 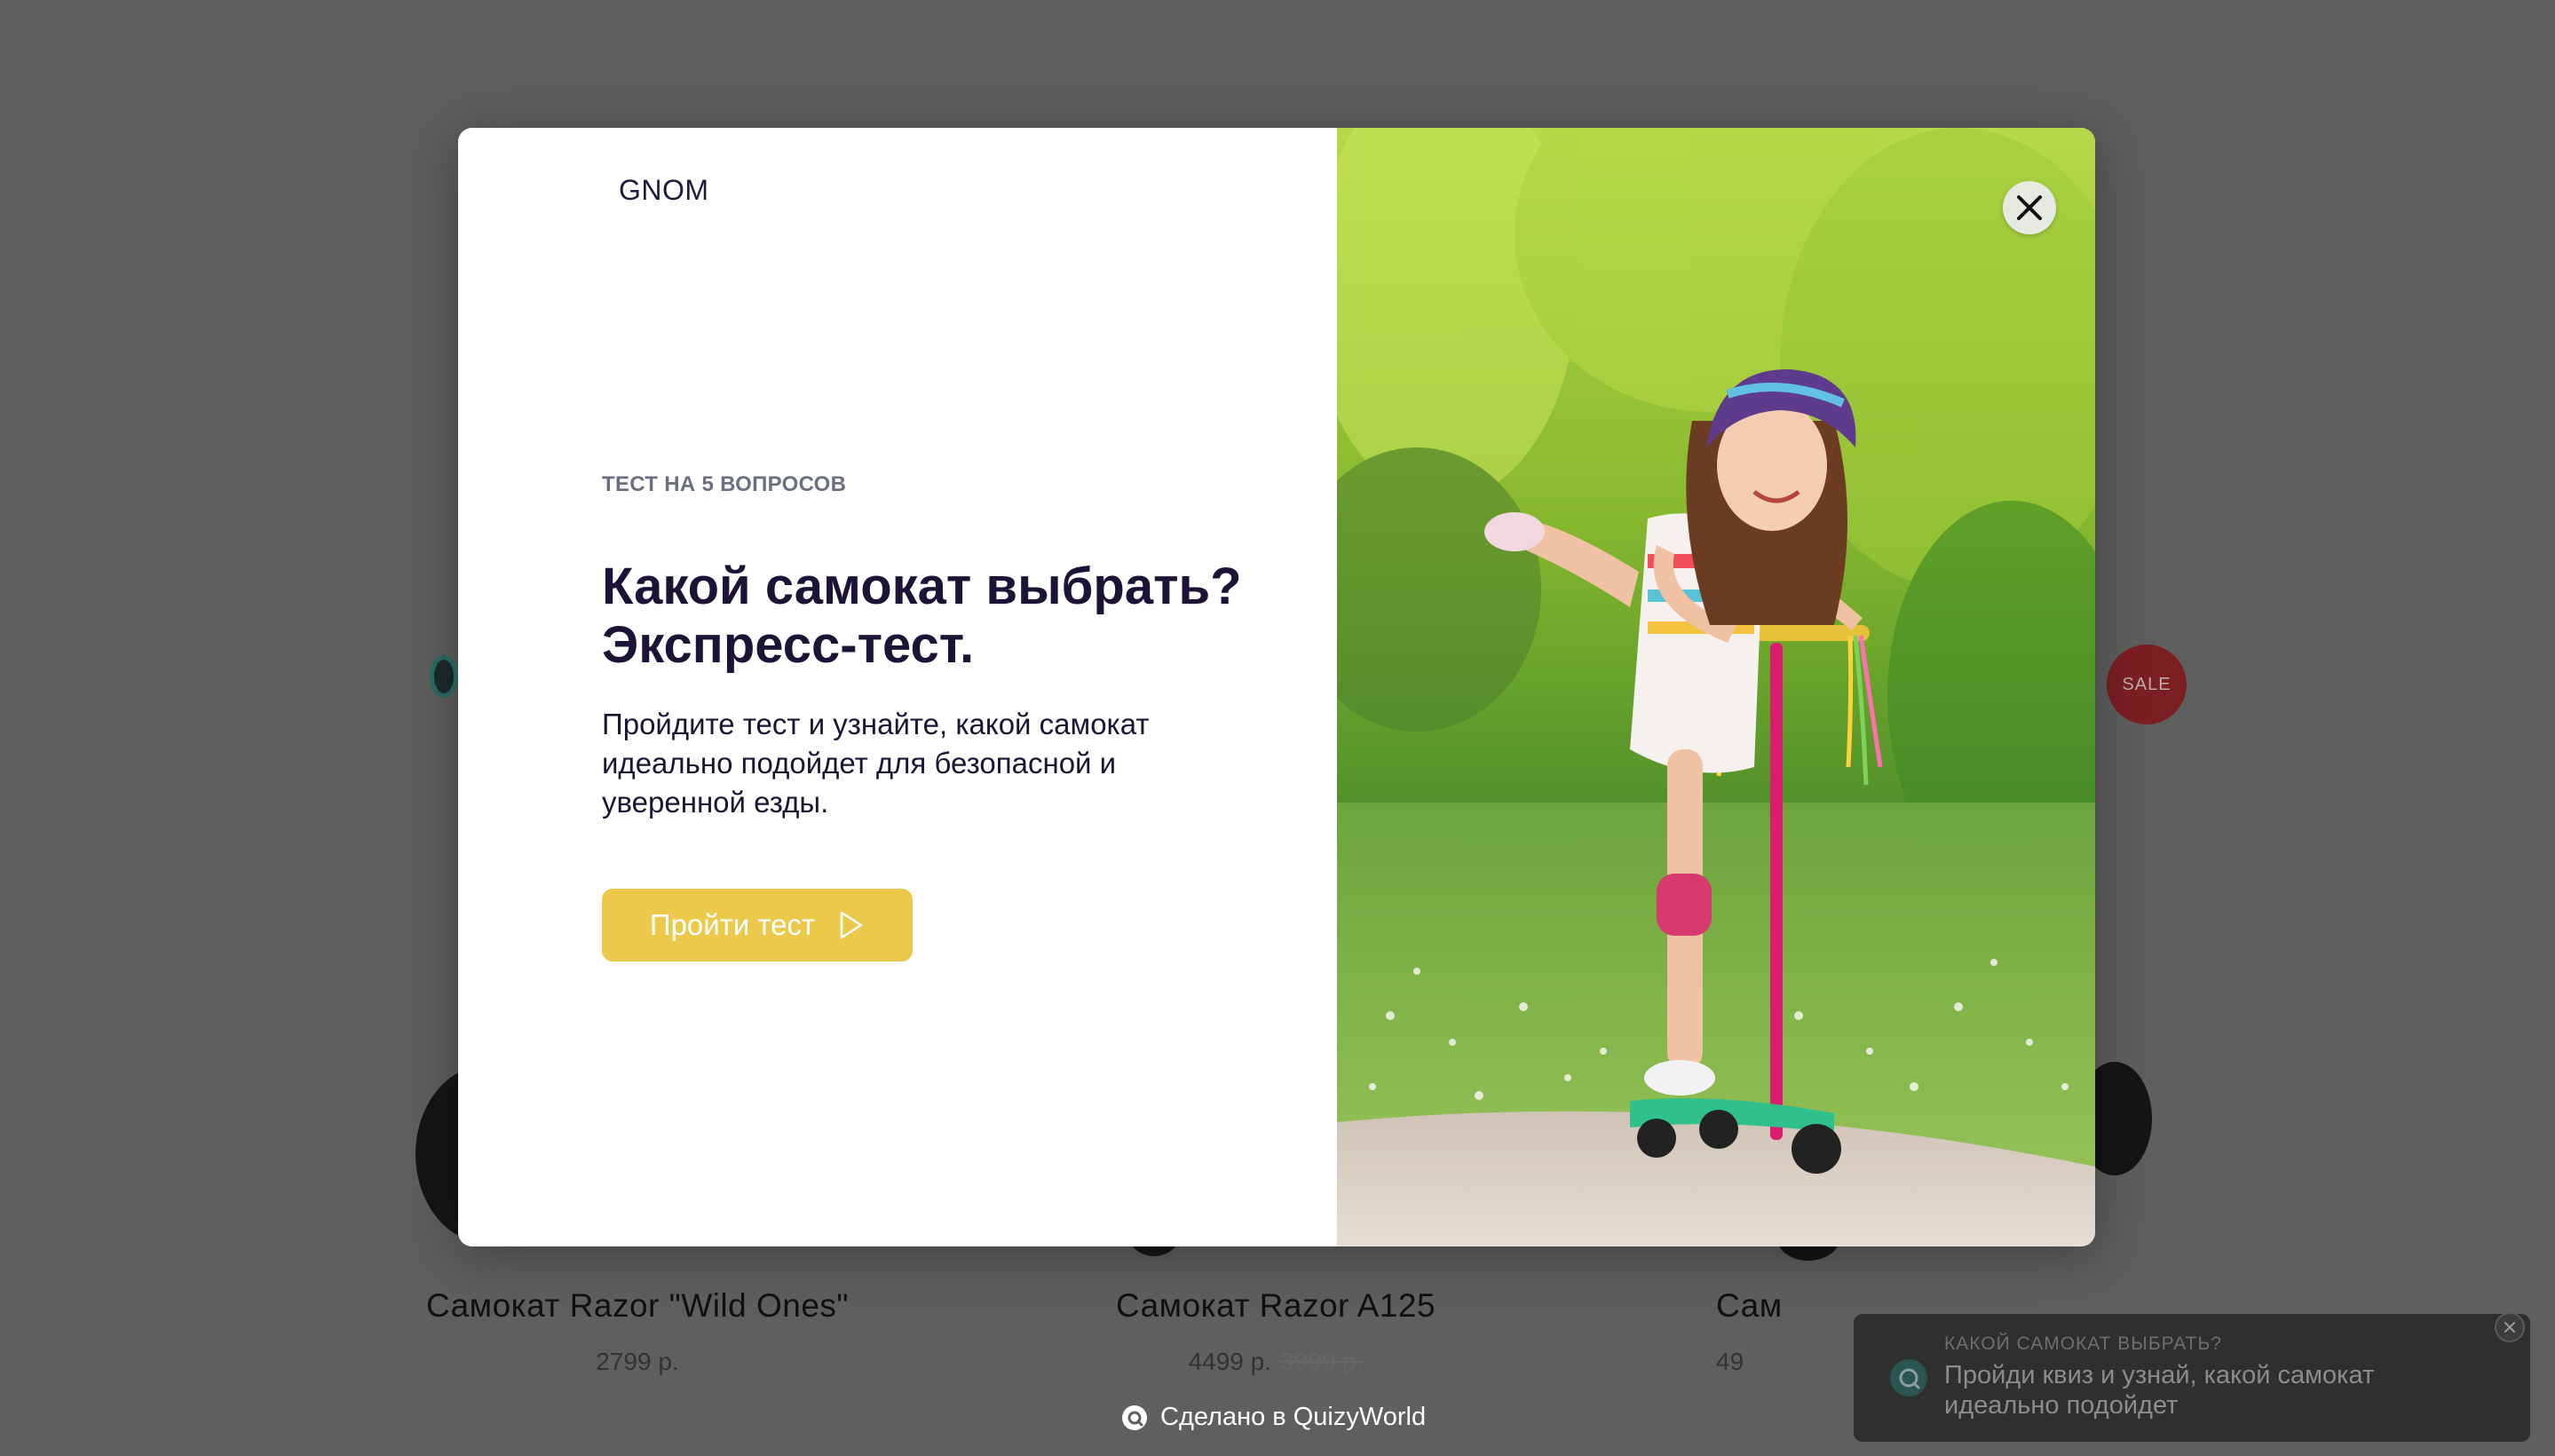 What do you see at coordinates (724, 484) in the screenshot?
I see `quiz-eyebrow: ТЕСТ НА 5 ВОПРОСОВ` at bounding box center [724, 484].